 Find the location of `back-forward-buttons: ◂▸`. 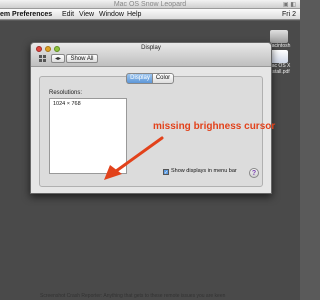

back-forward-buttons: ◂▸ is located at coordinates (58, 58).